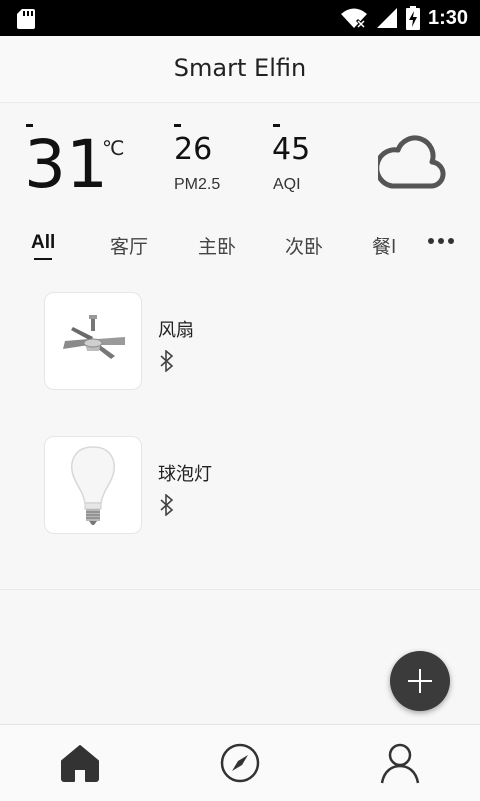  I want to click on aqi-marker, so click(276, 125).